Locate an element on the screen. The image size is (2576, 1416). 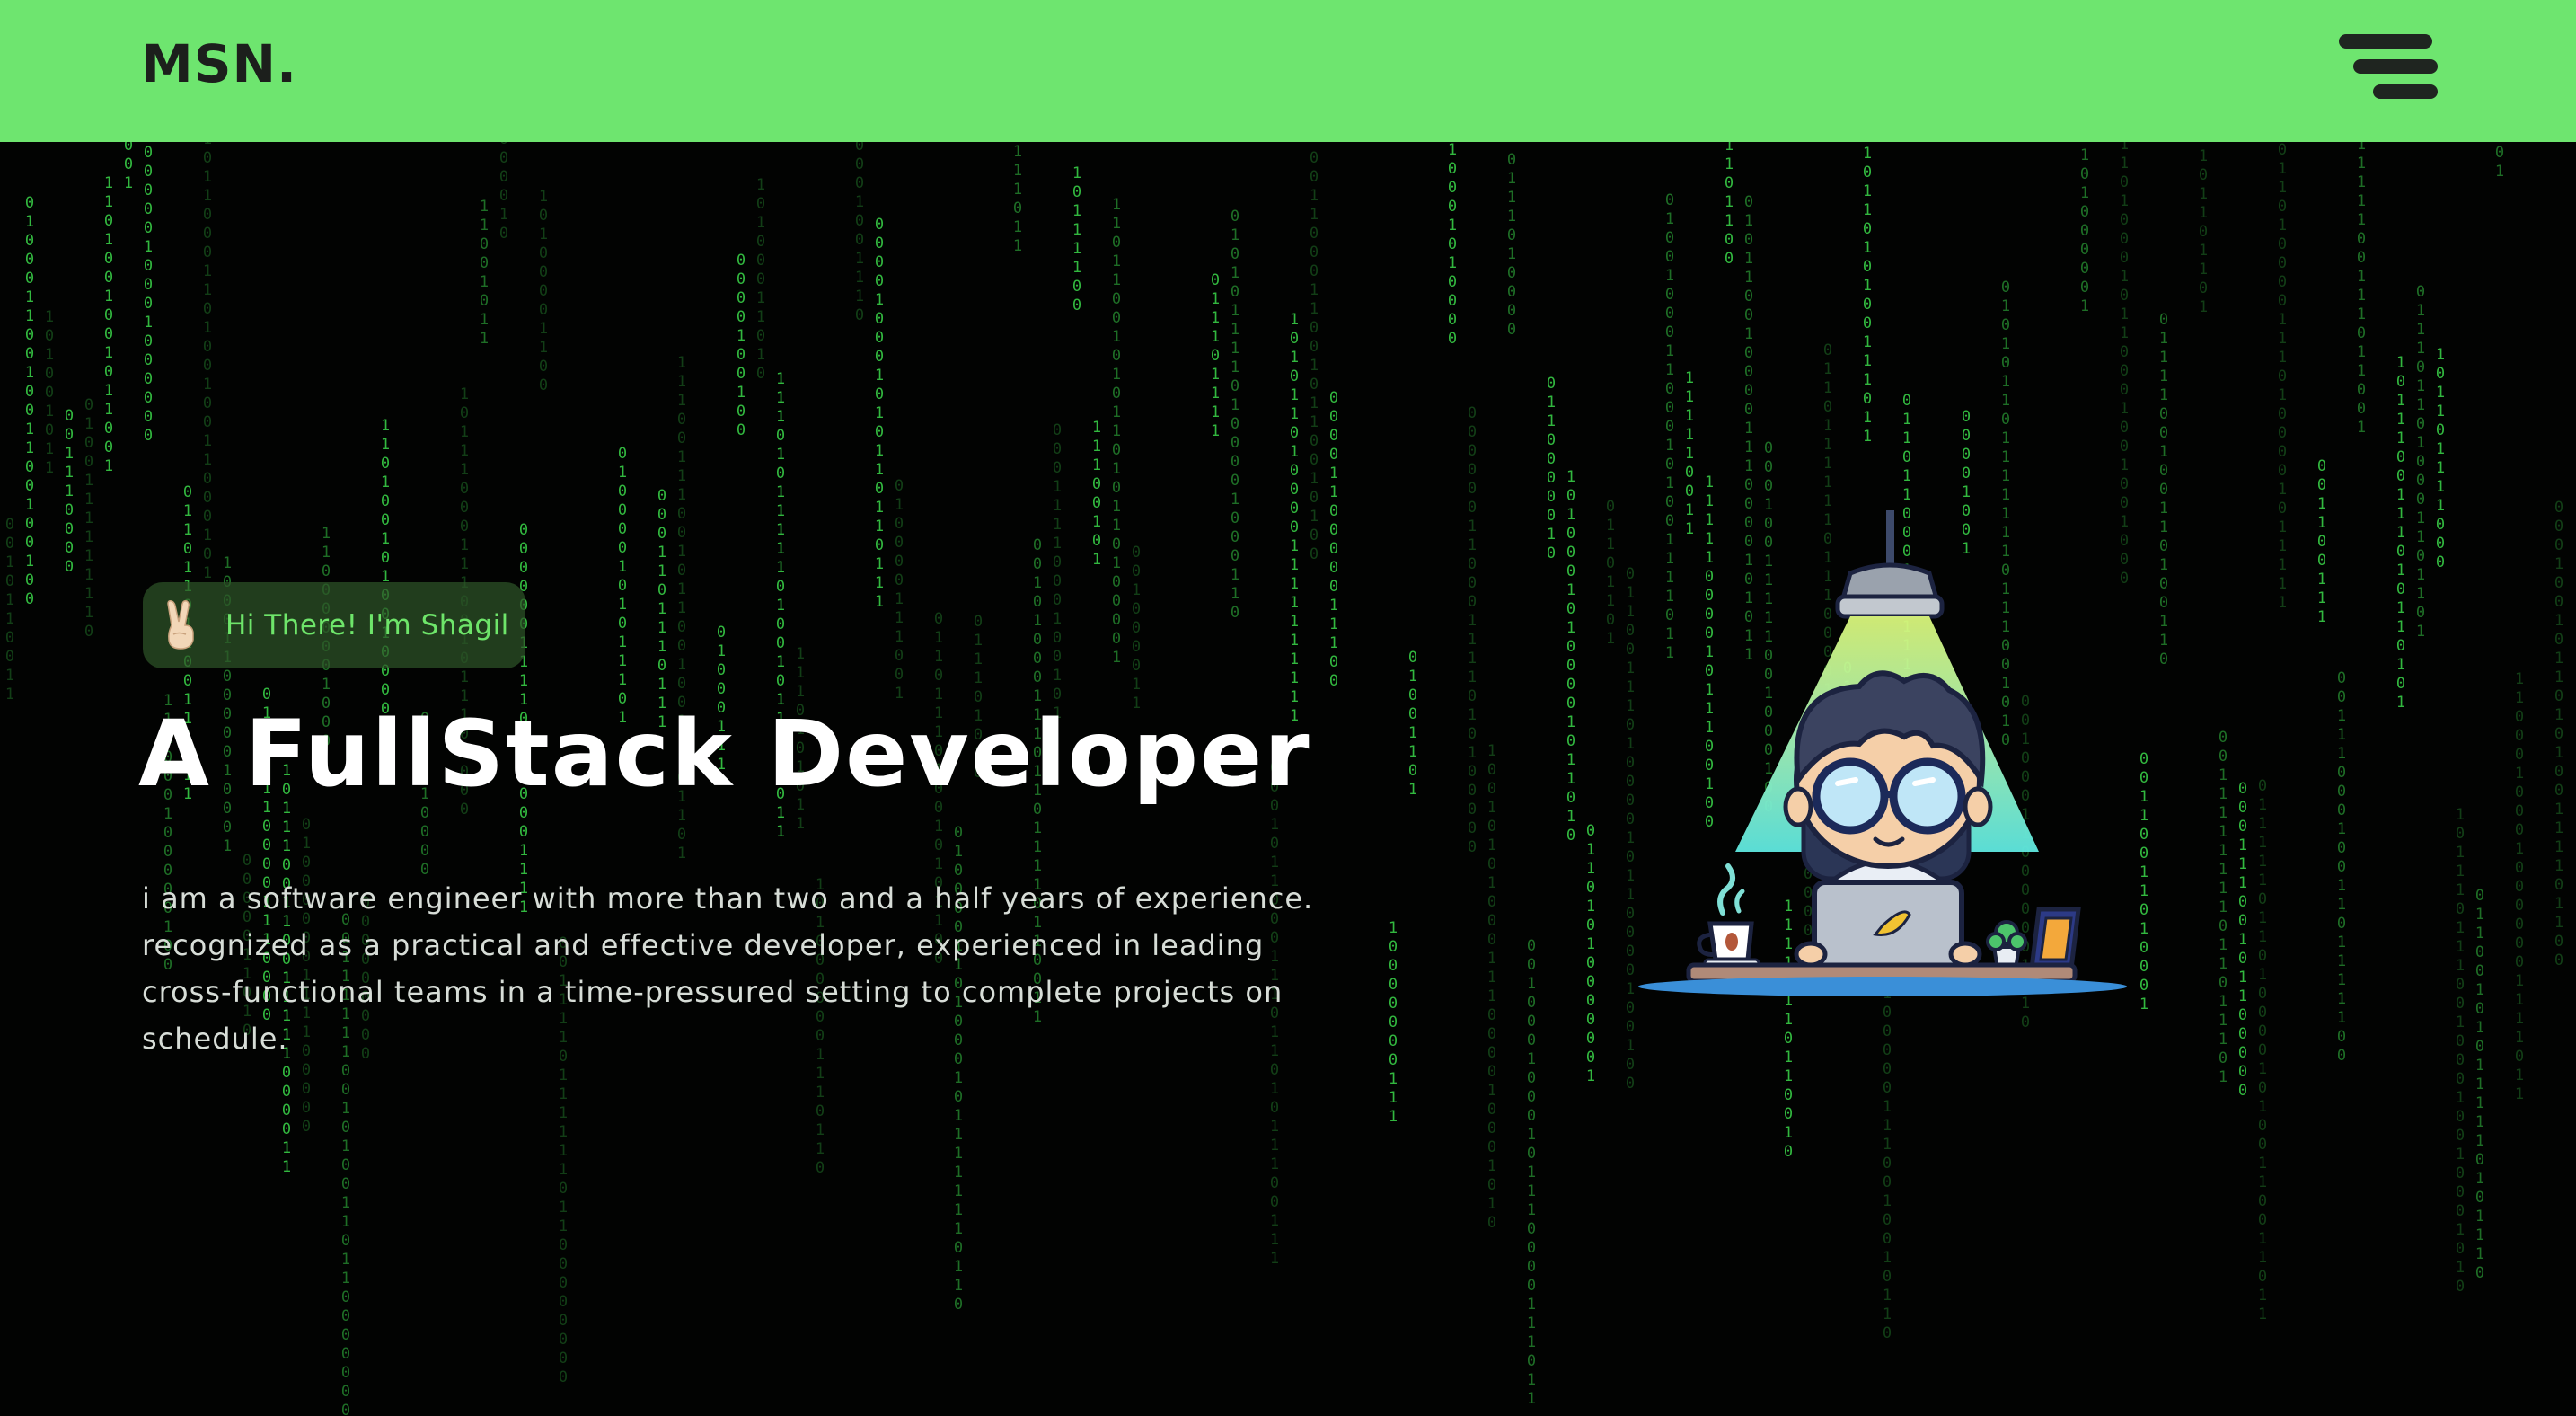
hamburger-menu-icon is located at coordinates (2389, 68).